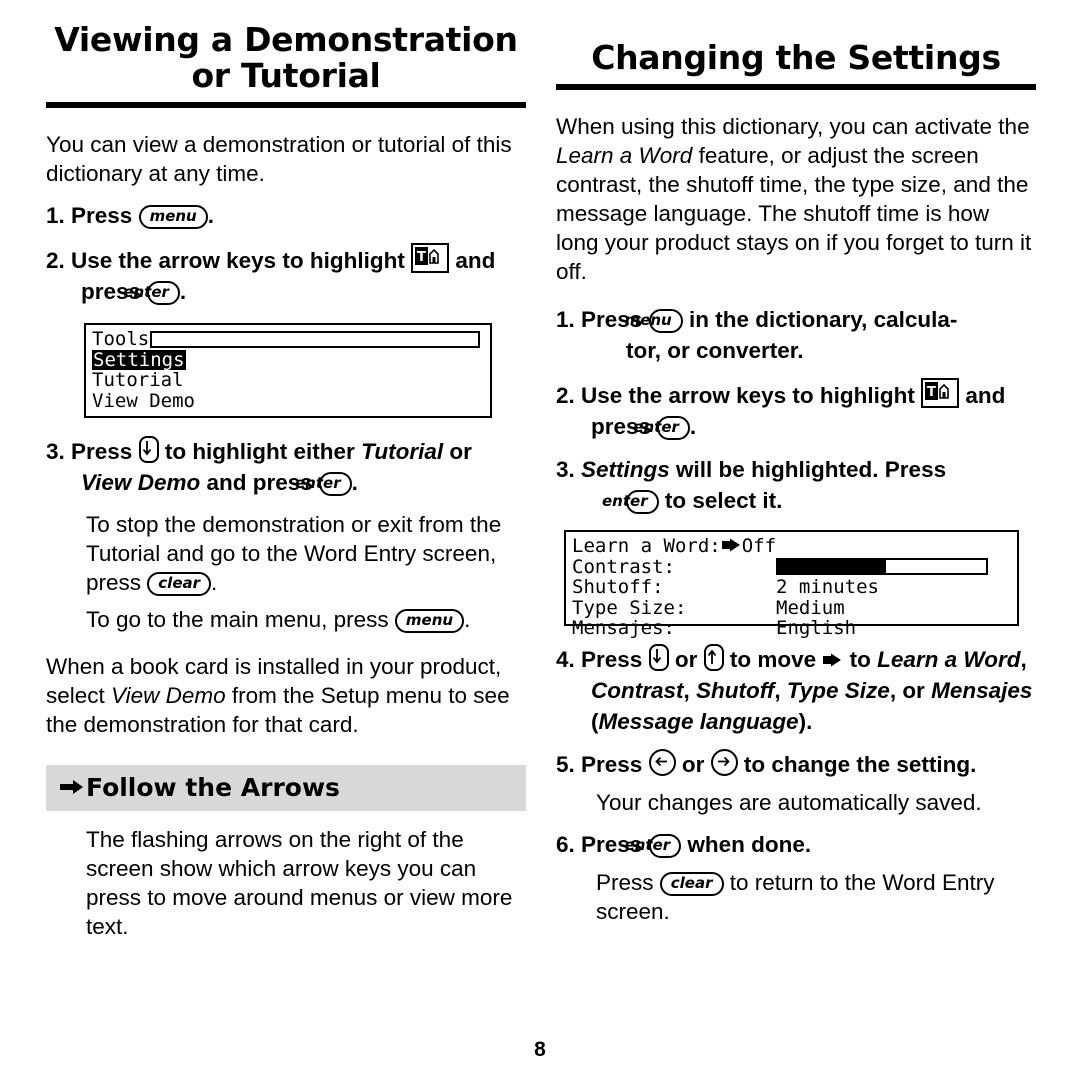  What do you see at coordinates (73, 787) in the screenshot?
I see `banner-arrow-icon` at bounding box center [73, 787].